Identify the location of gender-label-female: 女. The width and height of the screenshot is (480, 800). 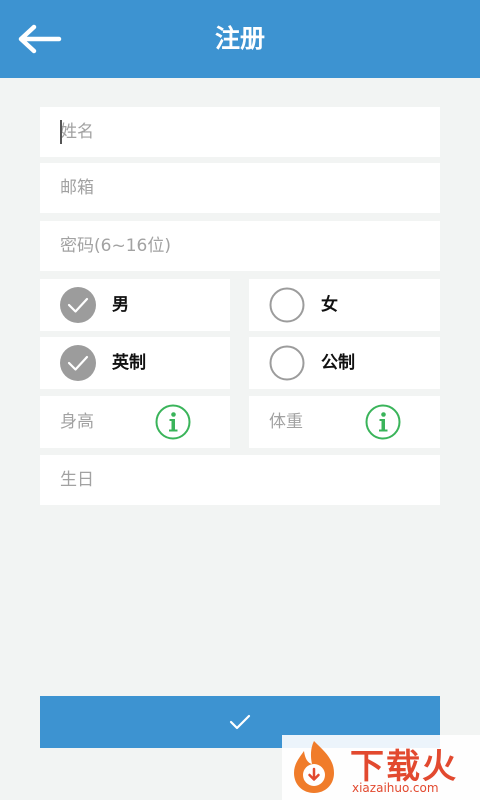
(329, 305).